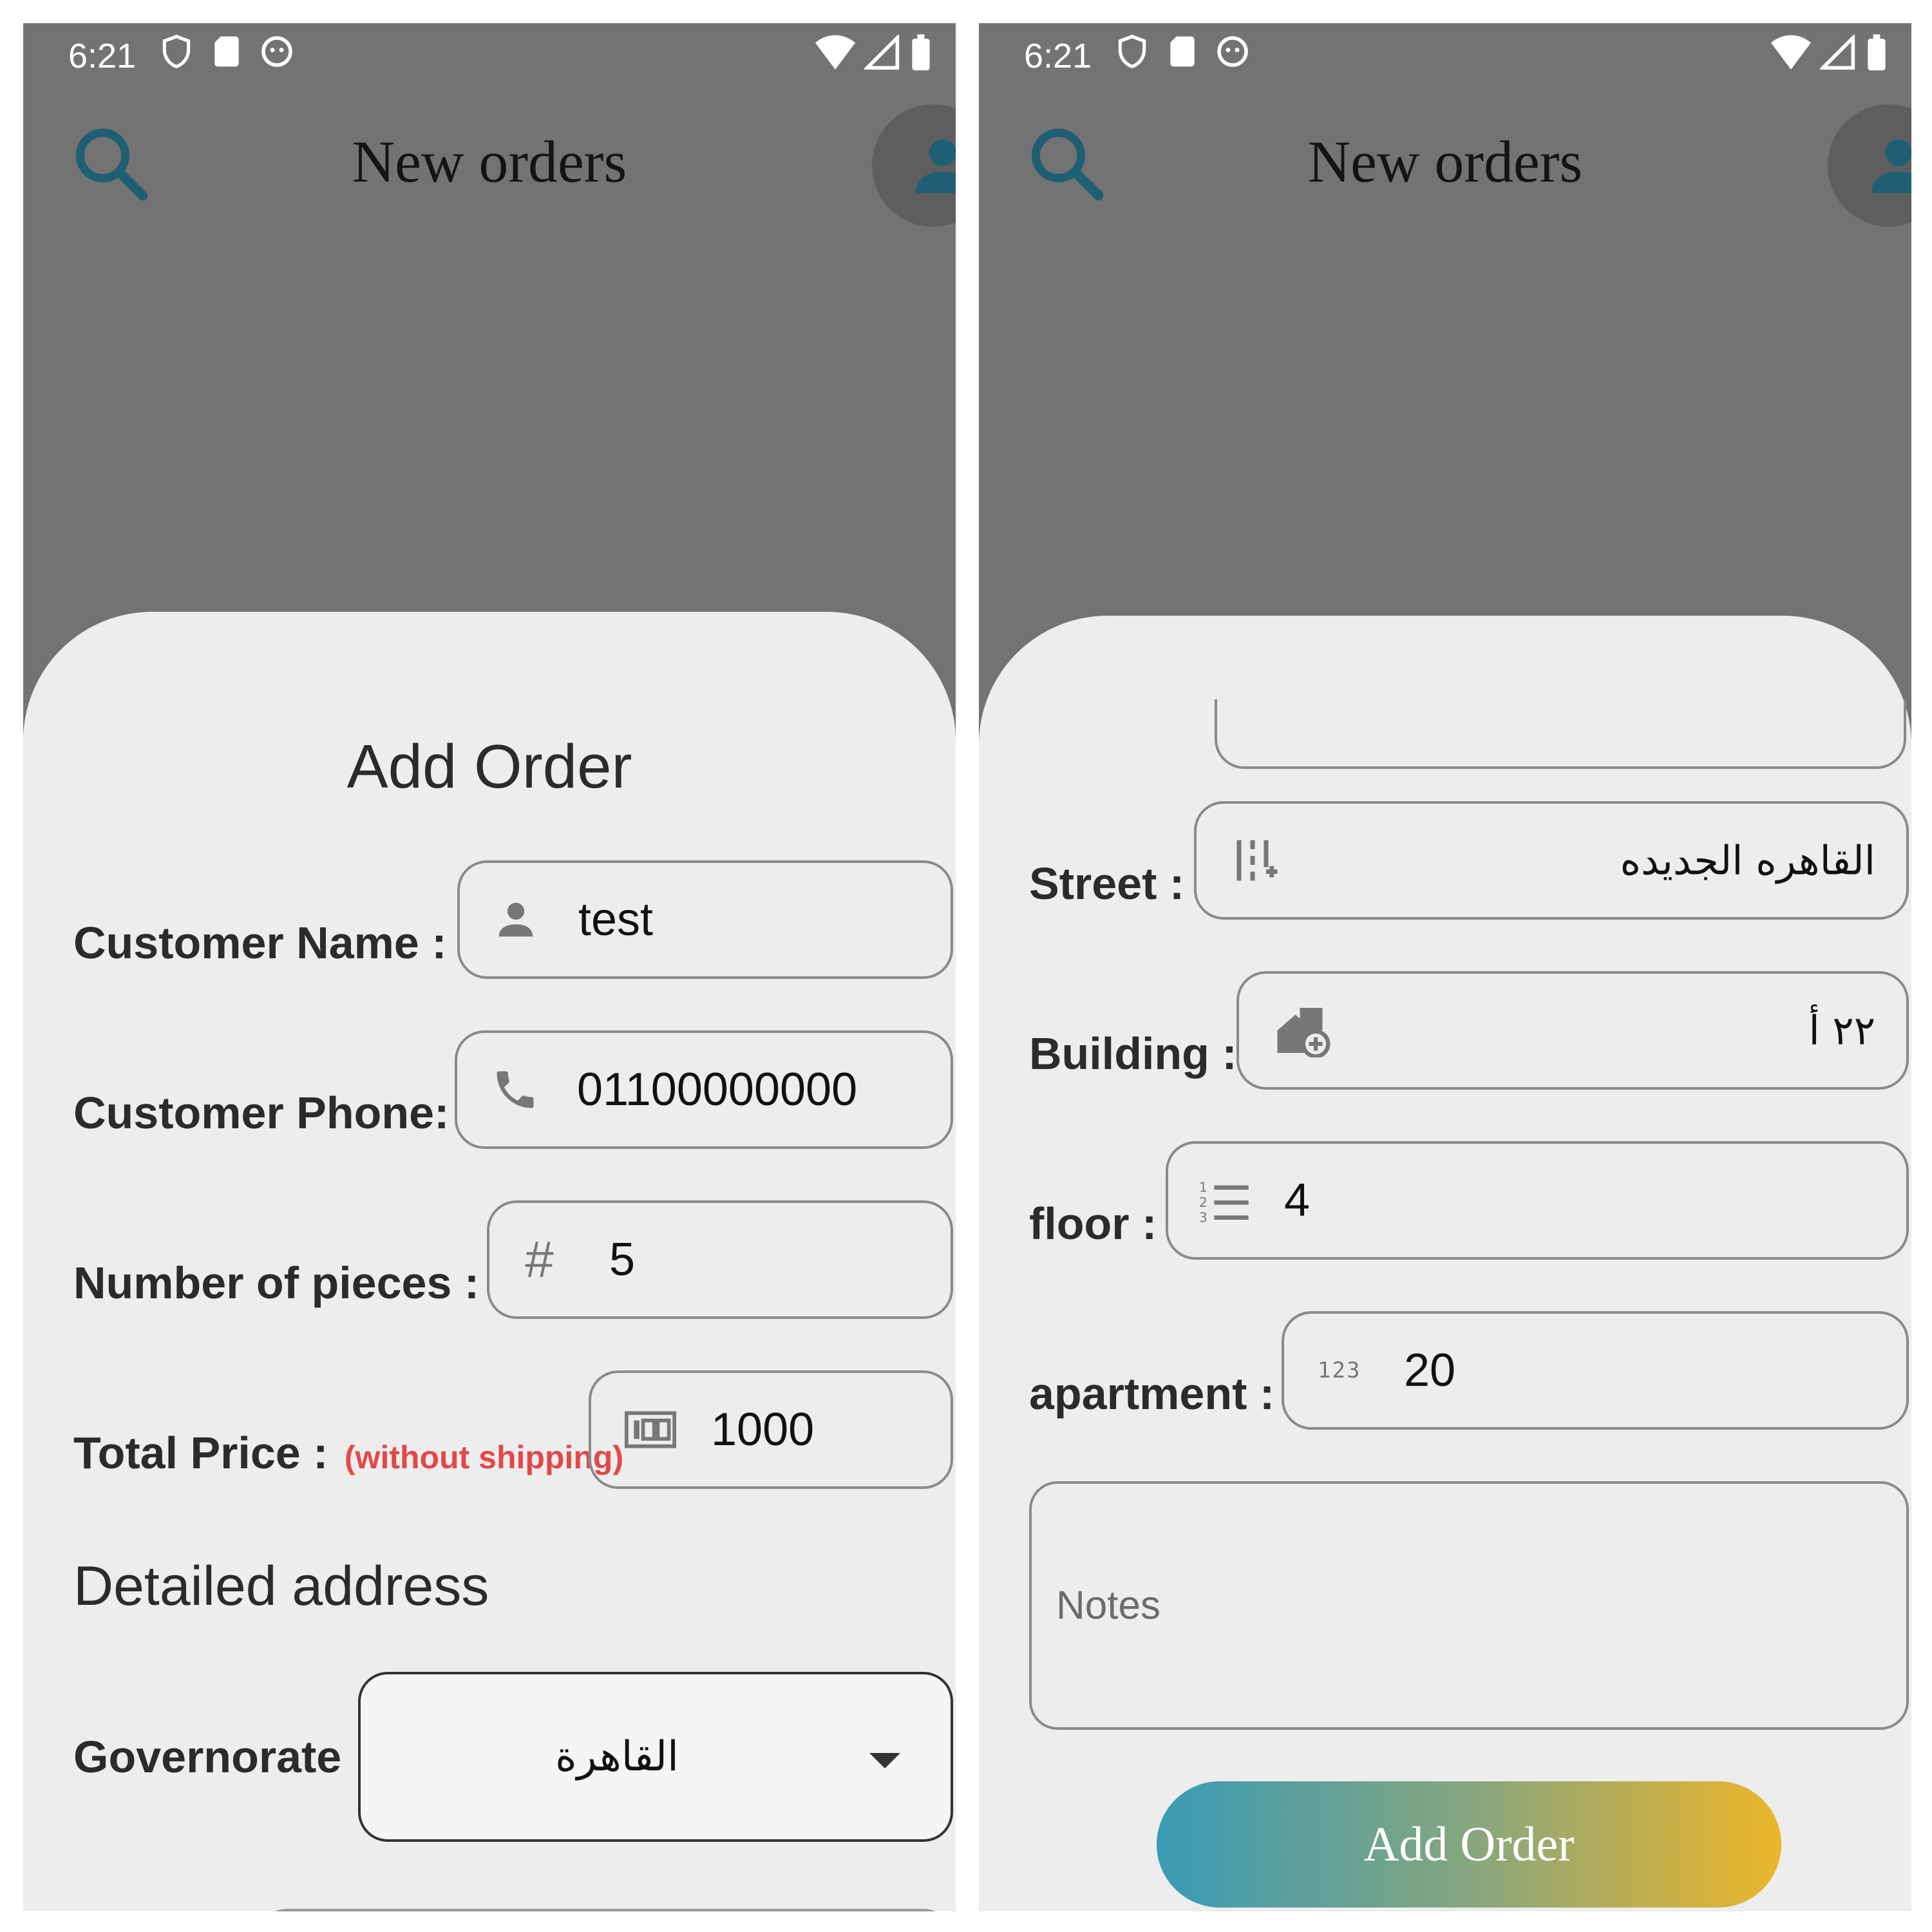 The image size is (1932, 1932). What do you see at coordinates (1152, 1393) in the screenshot?
I see `apartment-label: apartment :` at bounding box center [1152, 1393].